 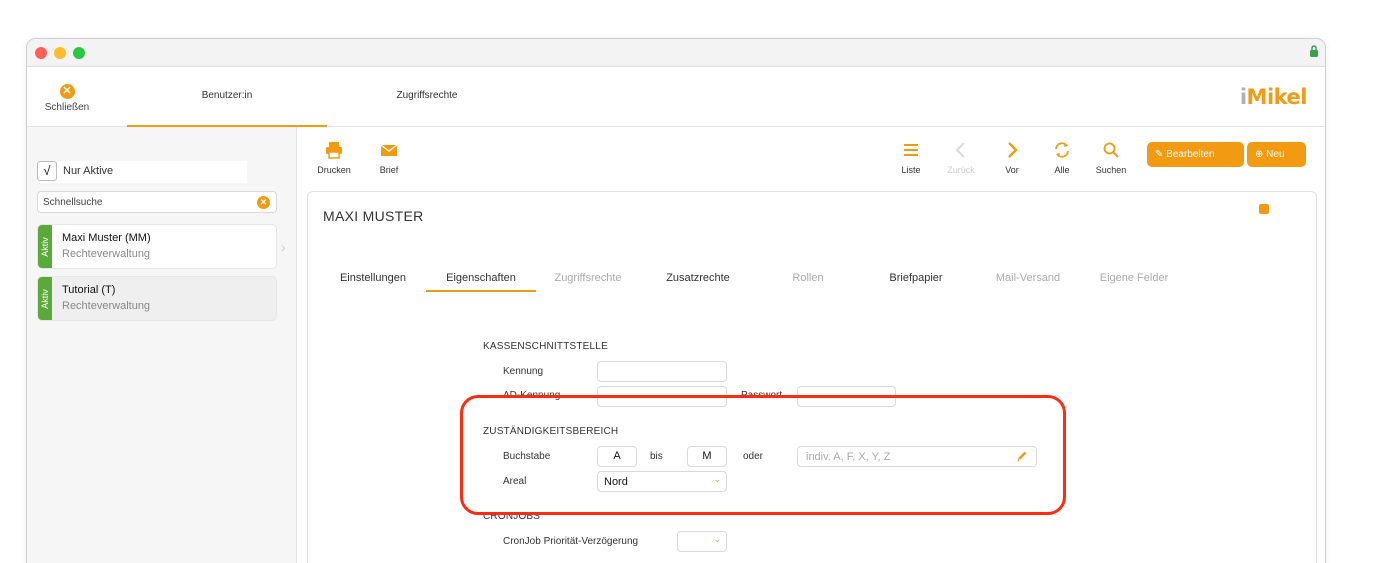 I want to click on kennung-label: Kennung, so click(x=523, y=371).